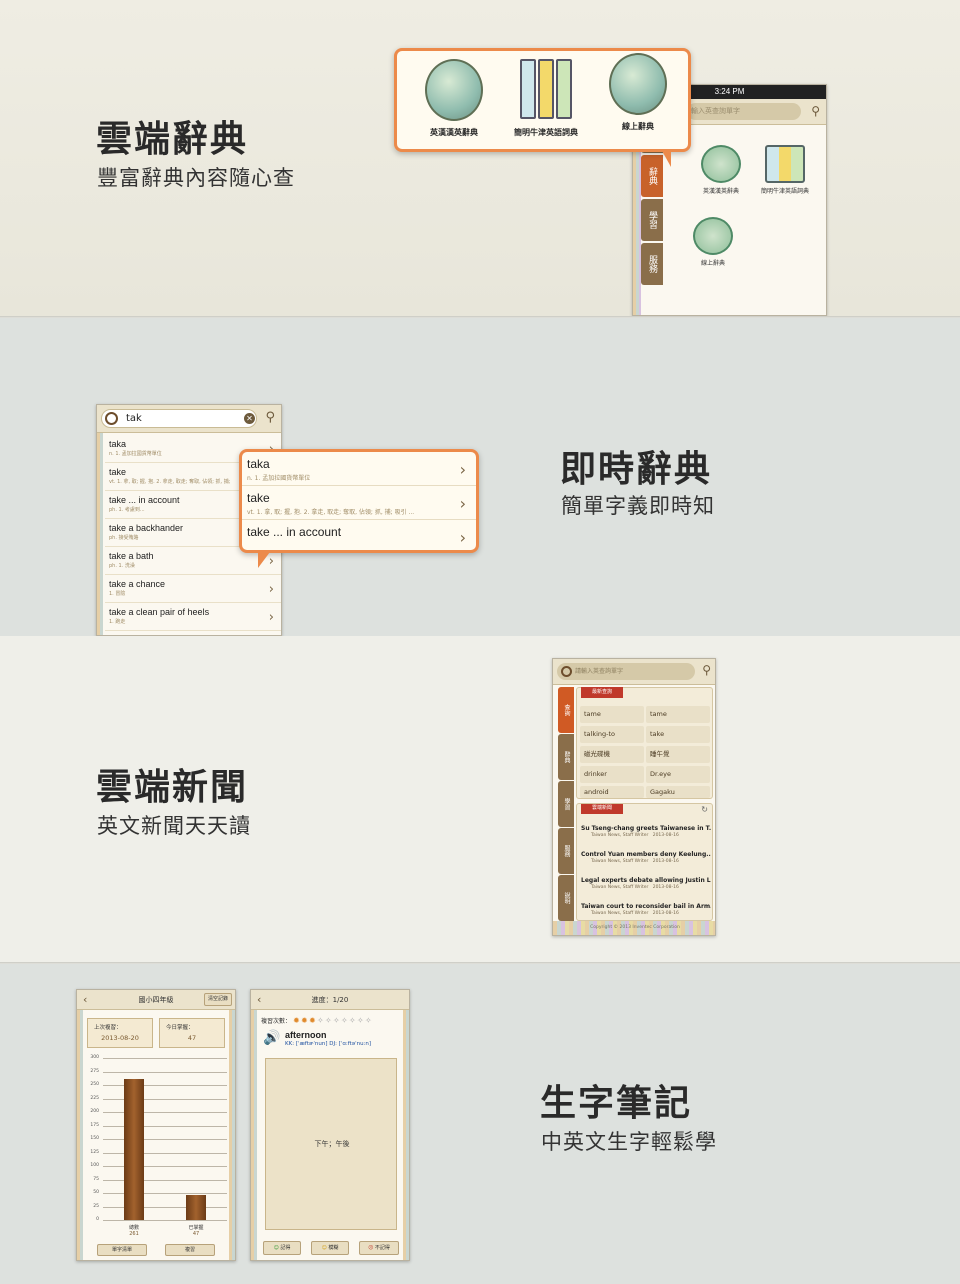 The height and width of the screenshot is (1284, 960). I want to click on section-title: 即時辭典, so click(636, 469).